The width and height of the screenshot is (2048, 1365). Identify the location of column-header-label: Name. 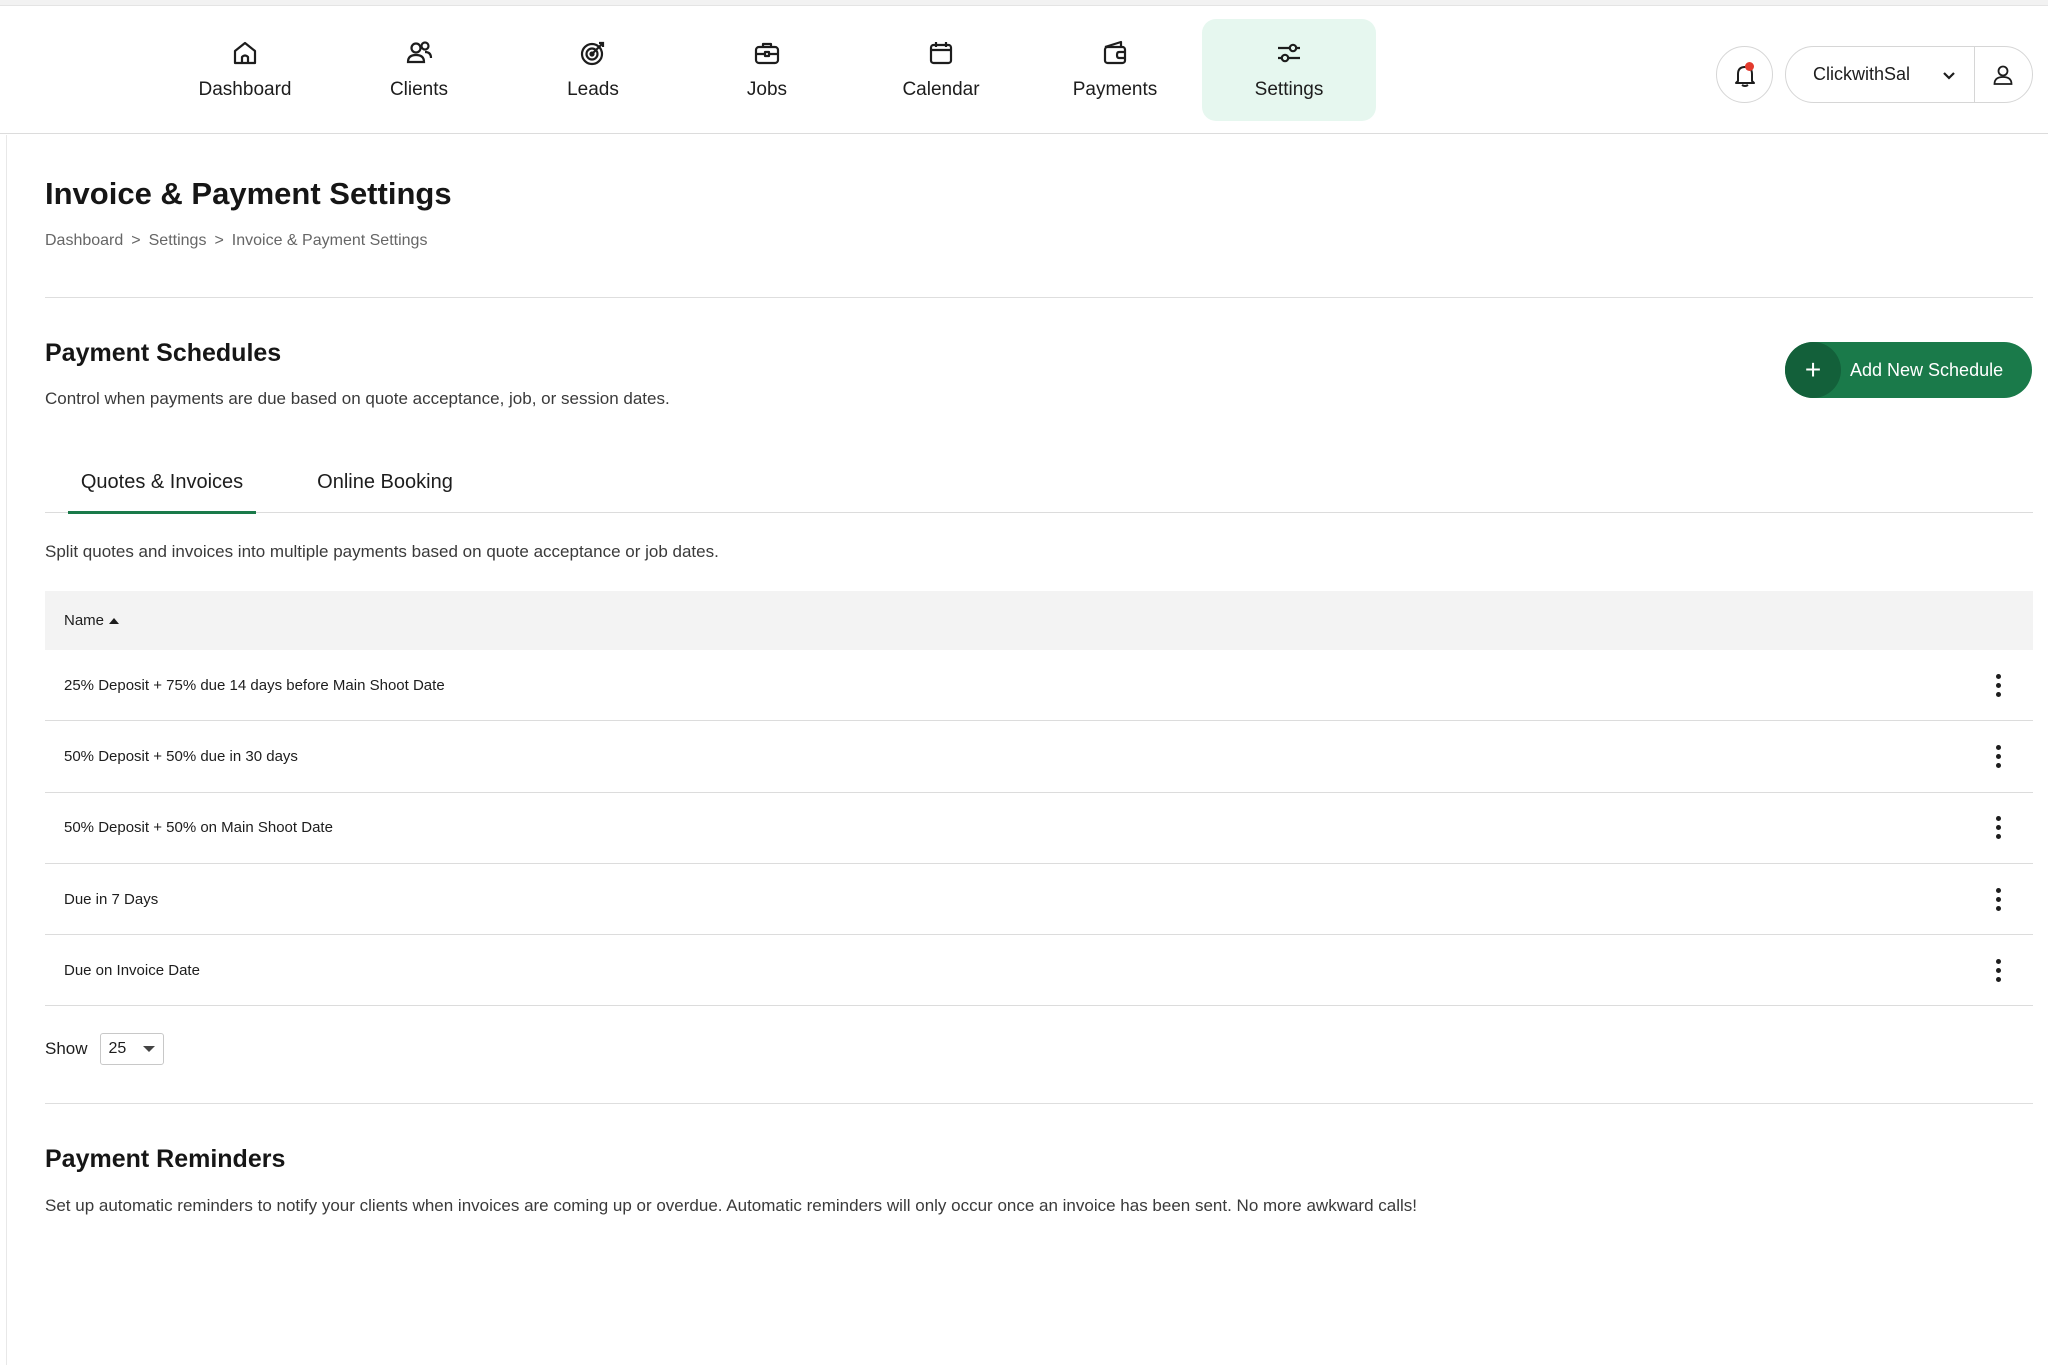
(84, 620).